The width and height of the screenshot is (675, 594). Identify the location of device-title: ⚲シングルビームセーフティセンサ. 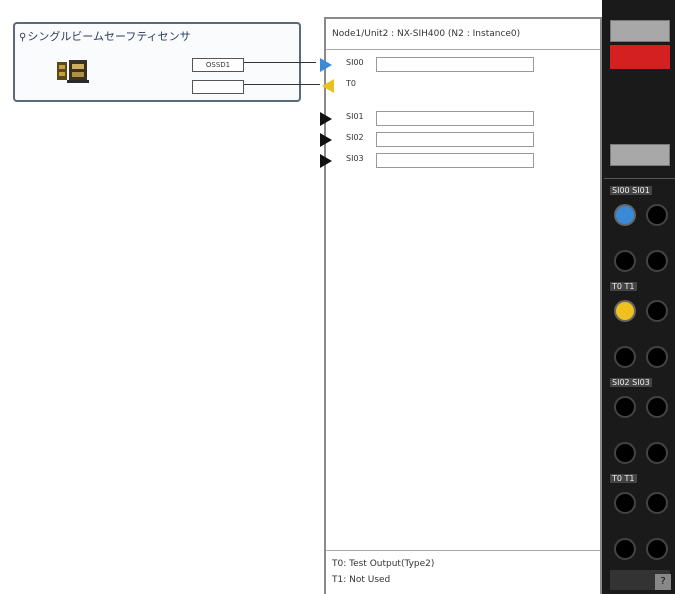
(105, 36).